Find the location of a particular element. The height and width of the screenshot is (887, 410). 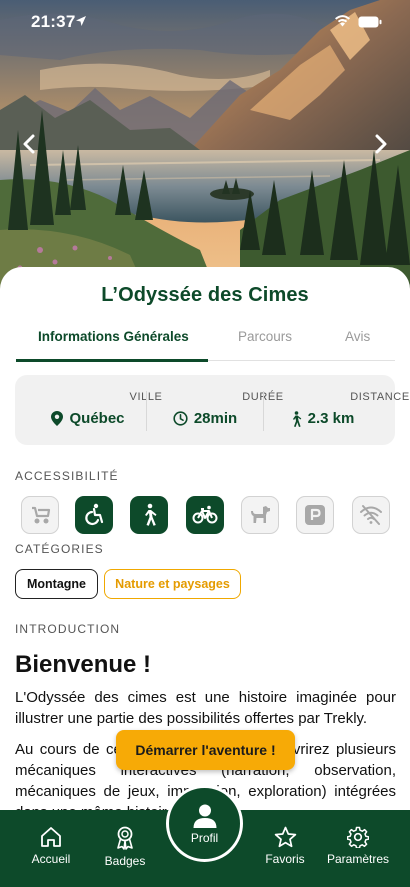

tab-route: Parcours is located at coordinates (265, 336).